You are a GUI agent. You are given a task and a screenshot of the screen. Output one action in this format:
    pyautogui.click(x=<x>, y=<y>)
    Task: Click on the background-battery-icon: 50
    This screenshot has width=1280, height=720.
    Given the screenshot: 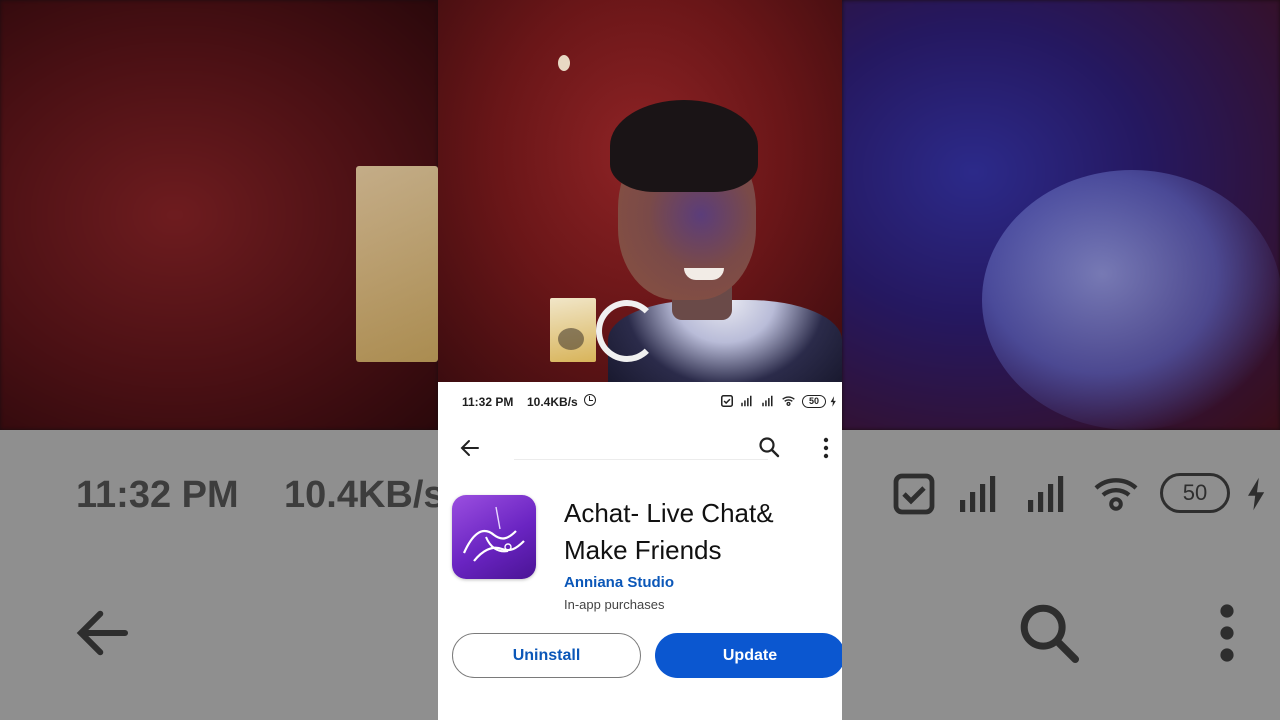 What is the action you would take?
    pyautogui.click(x=1195, y=493)
    